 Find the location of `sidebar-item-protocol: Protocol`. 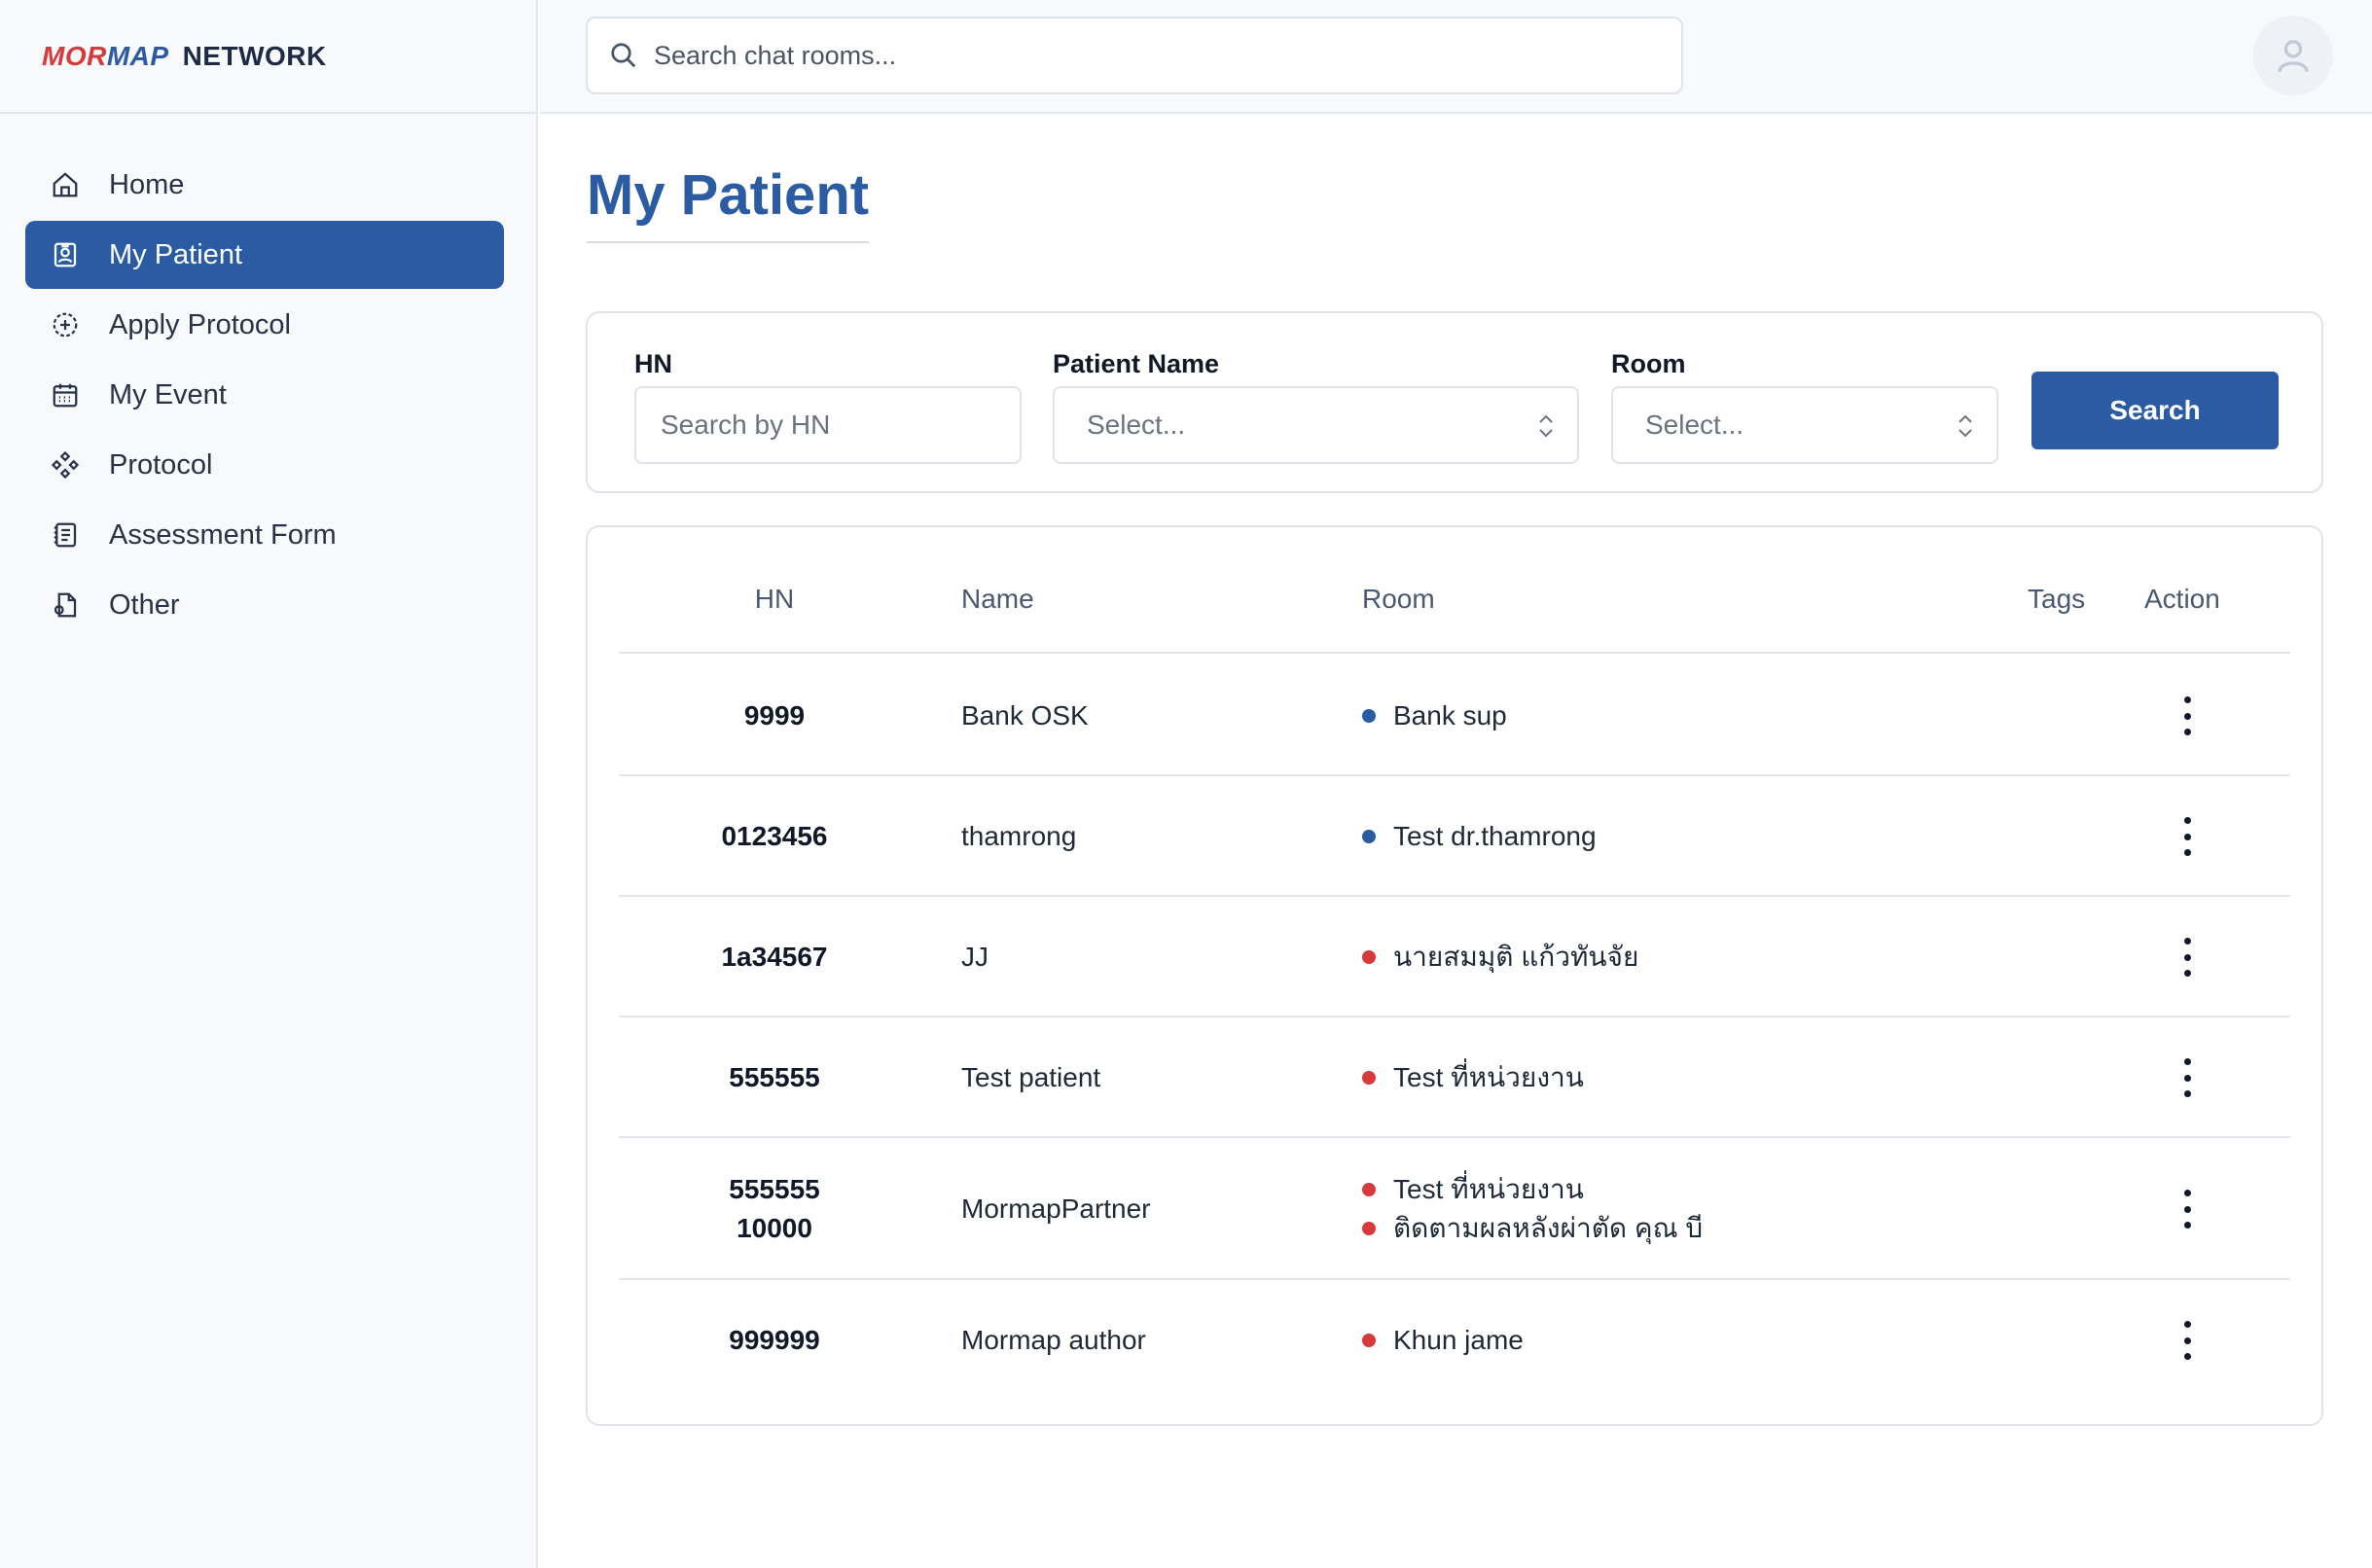

sidebar-item-protocol: Protocol is located at coordinates (265, 465).